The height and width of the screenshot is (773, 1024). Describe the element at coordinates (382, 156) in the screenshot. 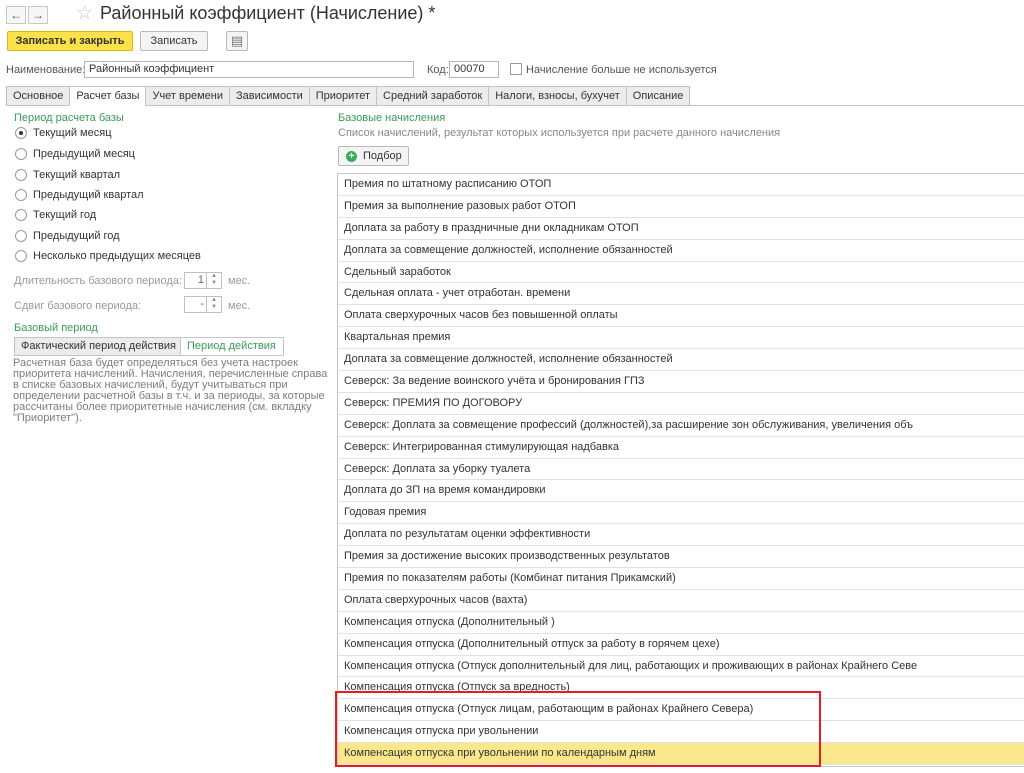

I see `select-button-label: Подбор` at that location.